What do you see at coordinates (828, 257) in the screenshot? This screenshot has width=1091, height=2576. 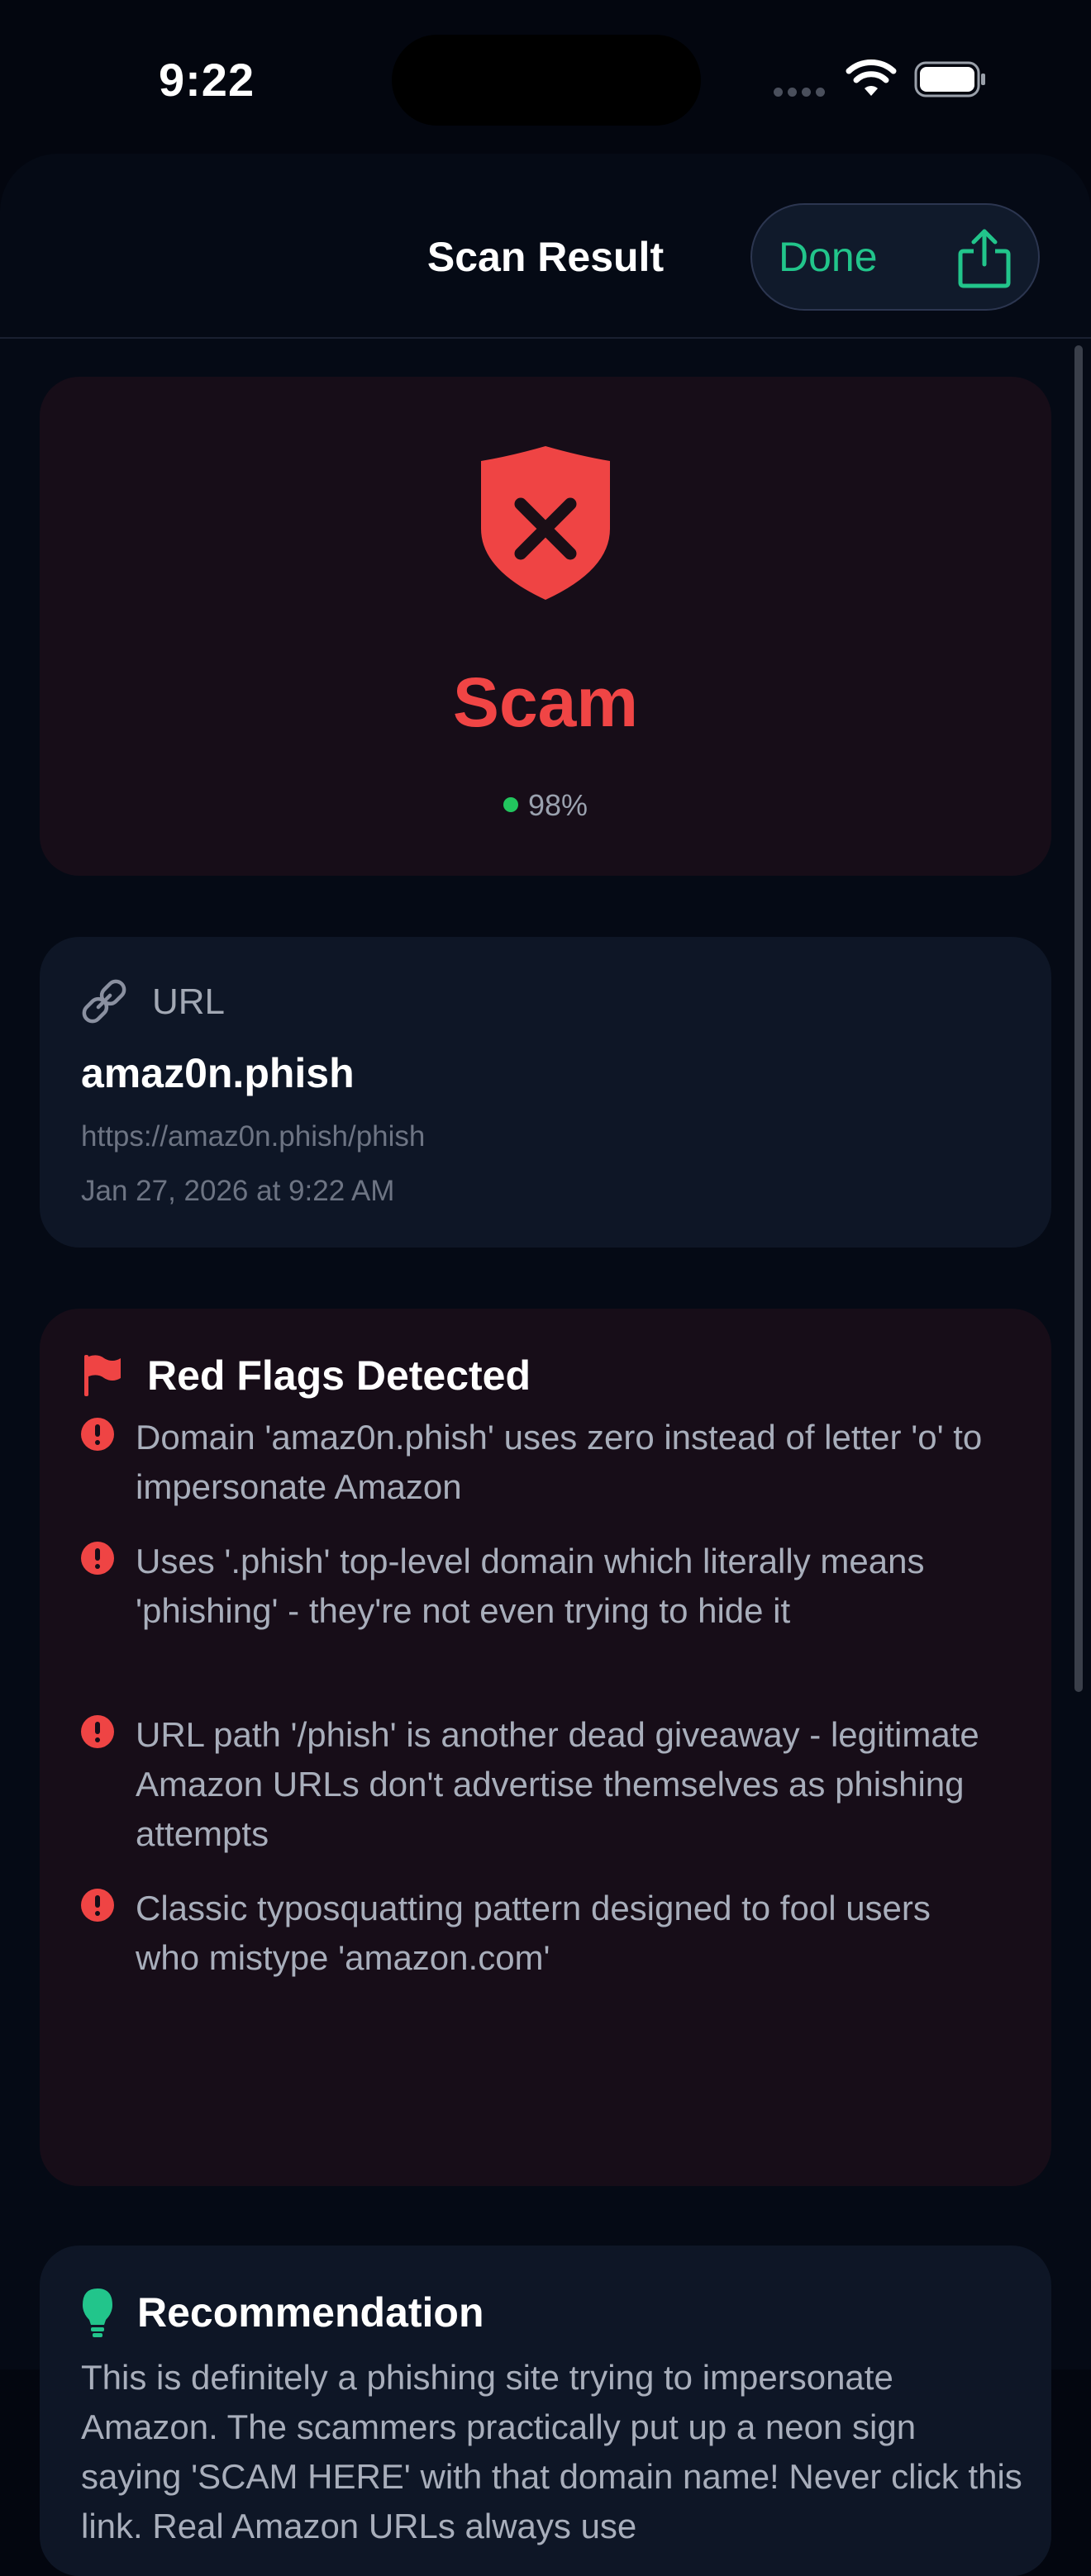 I see `done-button: Done` at bounding box center [828, 257].